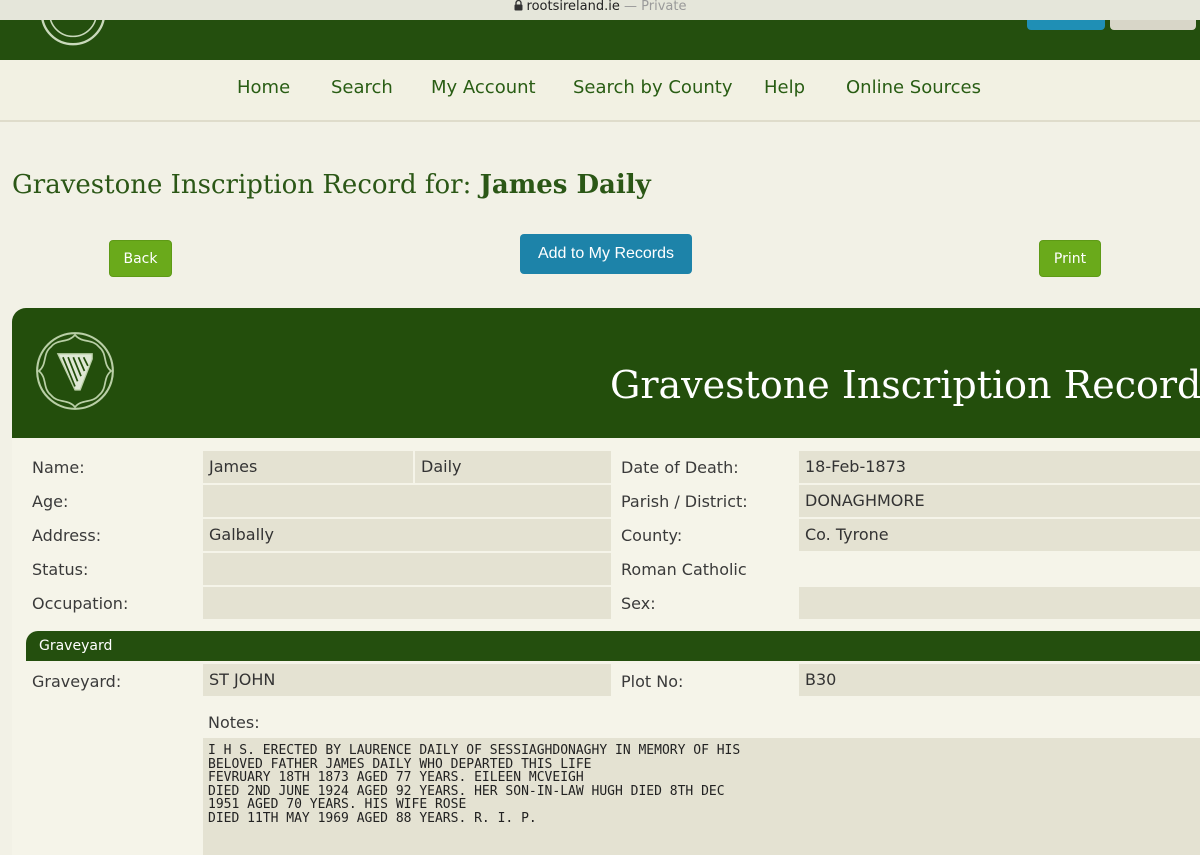  Describe the element at coordinates (606, 254) in the screenshot. I see `add-to-my-records-button: Add to My Records` at that location.